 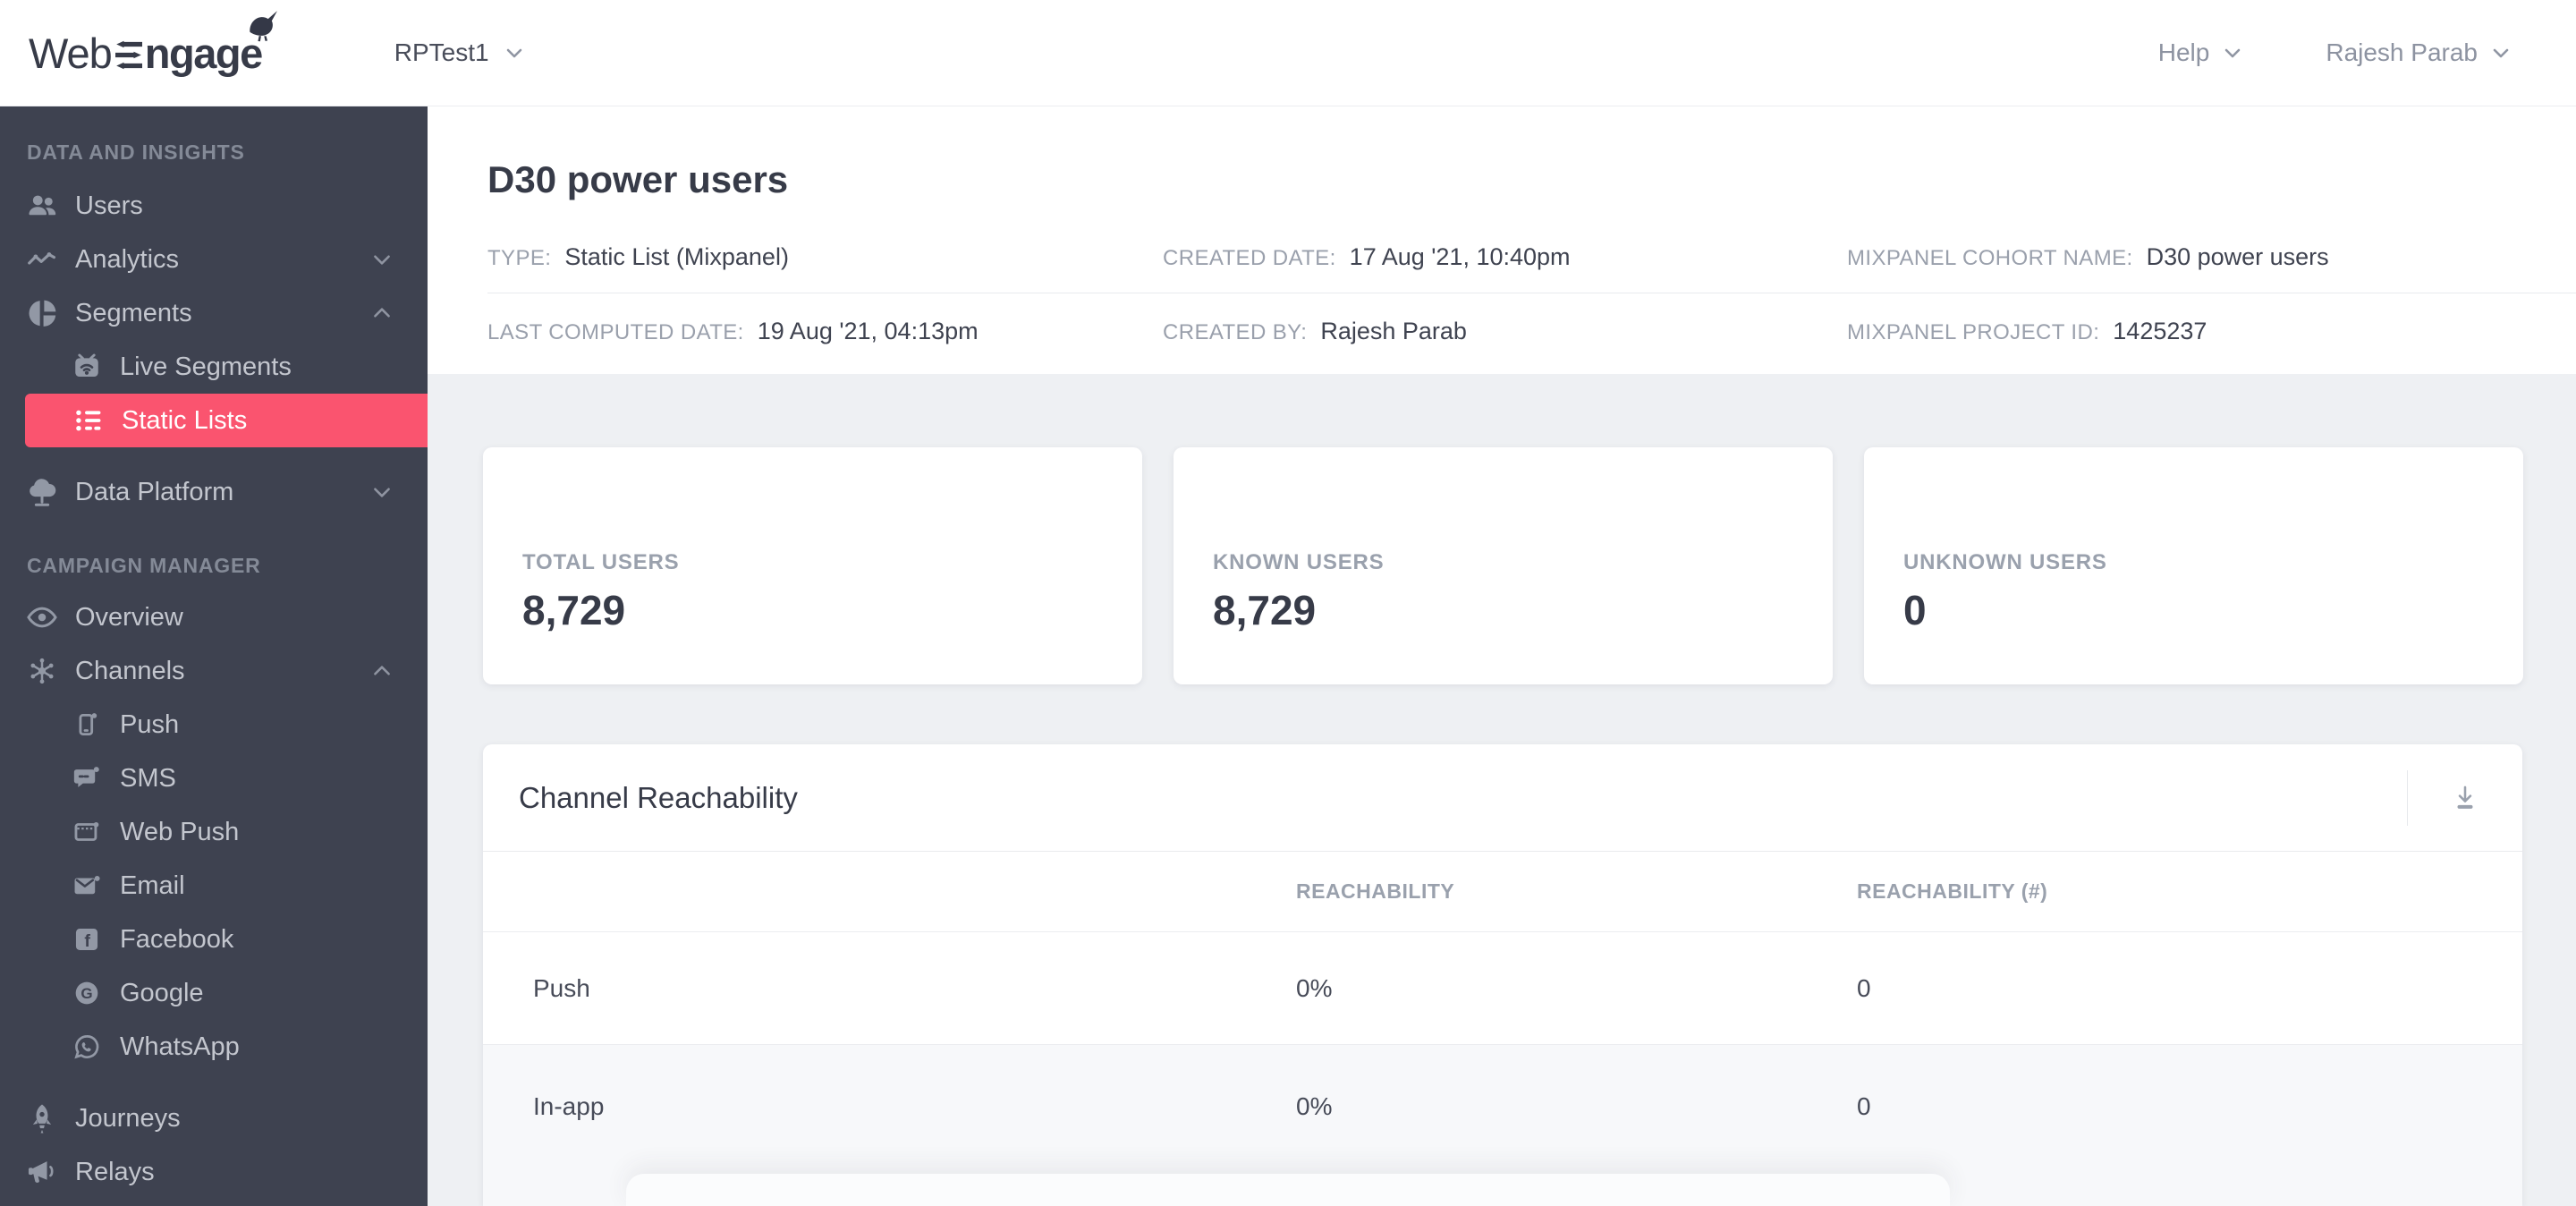 I want to click on panel-tools, so click(x=2464, y=797).